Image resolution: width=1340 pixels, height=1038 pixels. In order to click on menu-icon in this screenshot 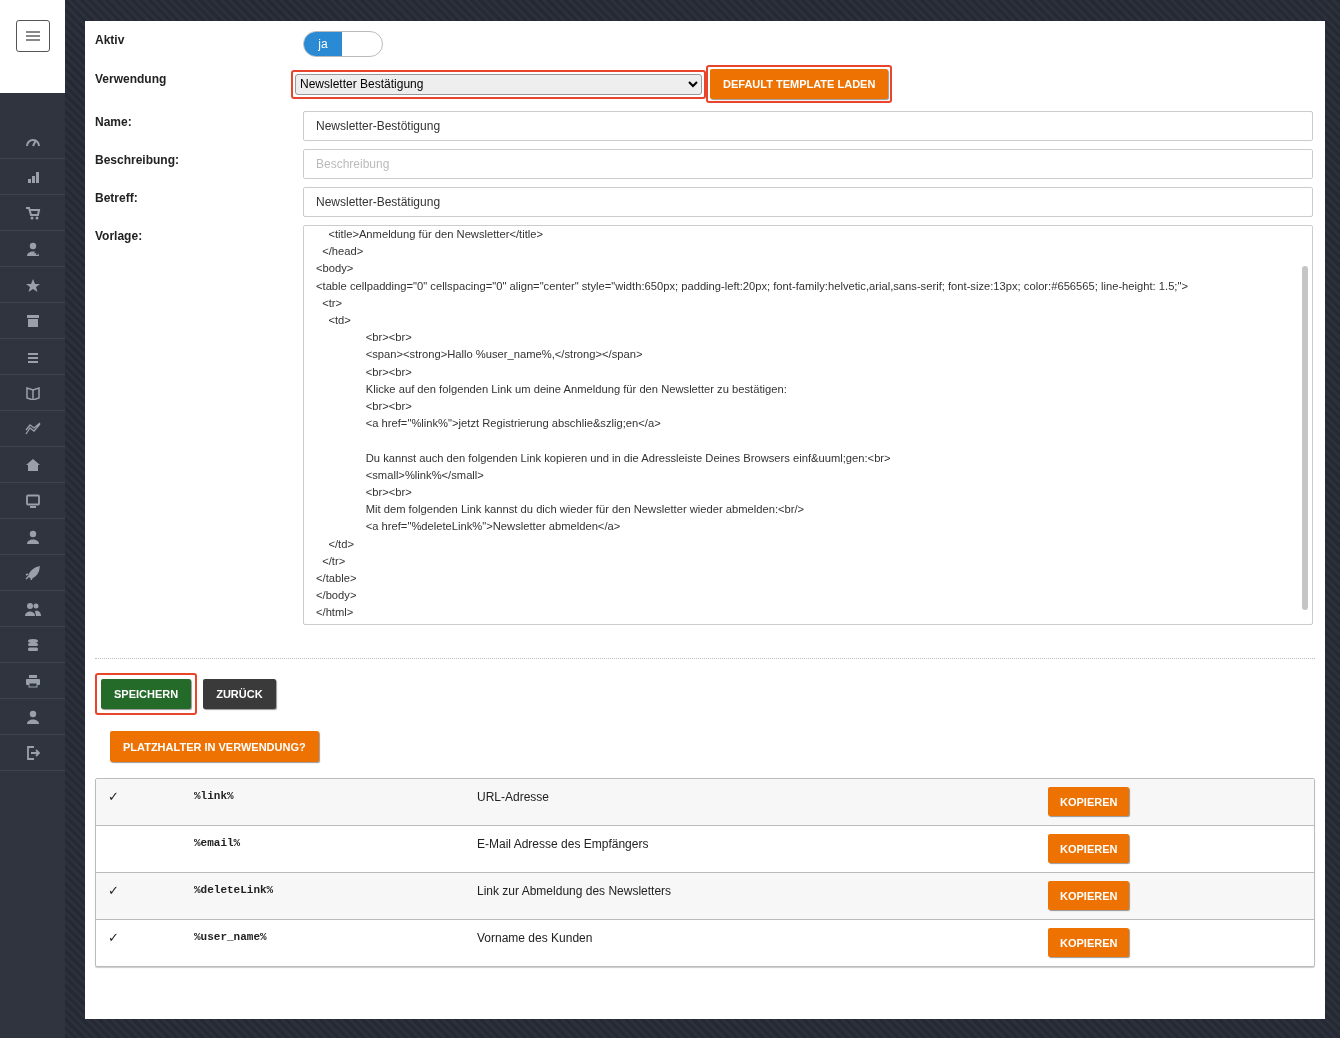, I will do `click(32, 36)`.